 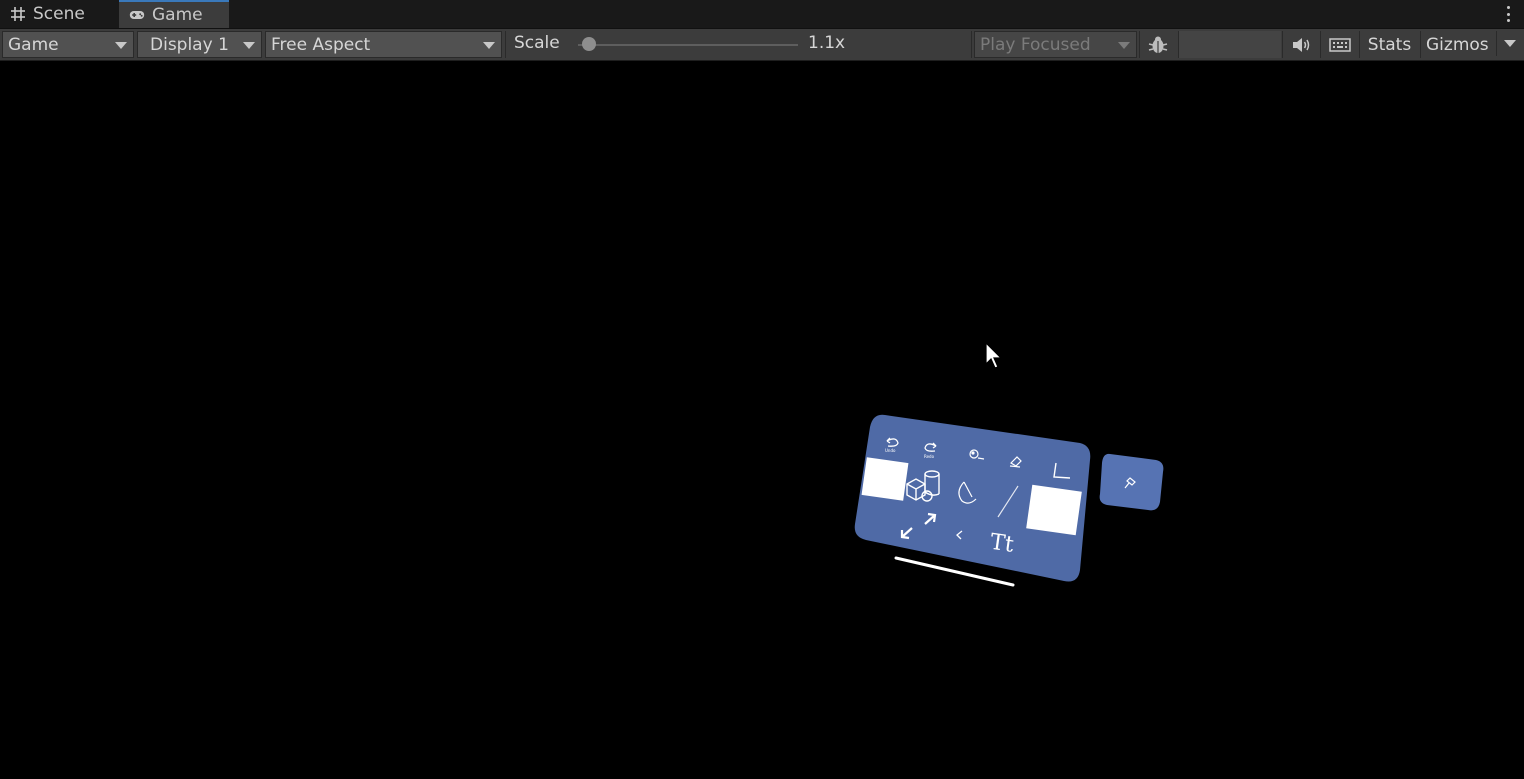 I want to click on tab-game-label: Game, so click(x=177, y=15).